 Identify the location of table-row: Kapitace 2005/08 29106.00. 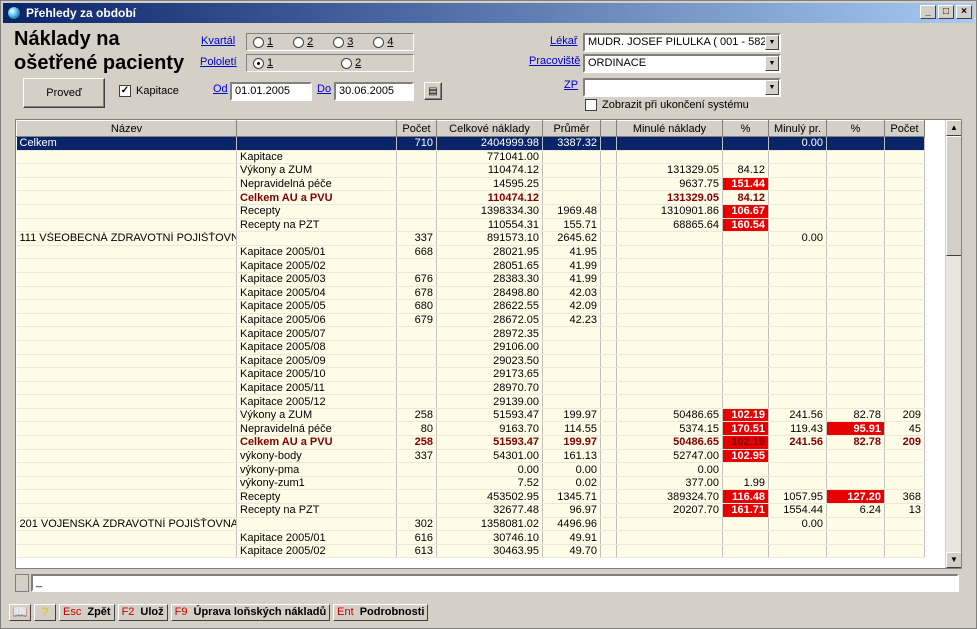
(470, 347).